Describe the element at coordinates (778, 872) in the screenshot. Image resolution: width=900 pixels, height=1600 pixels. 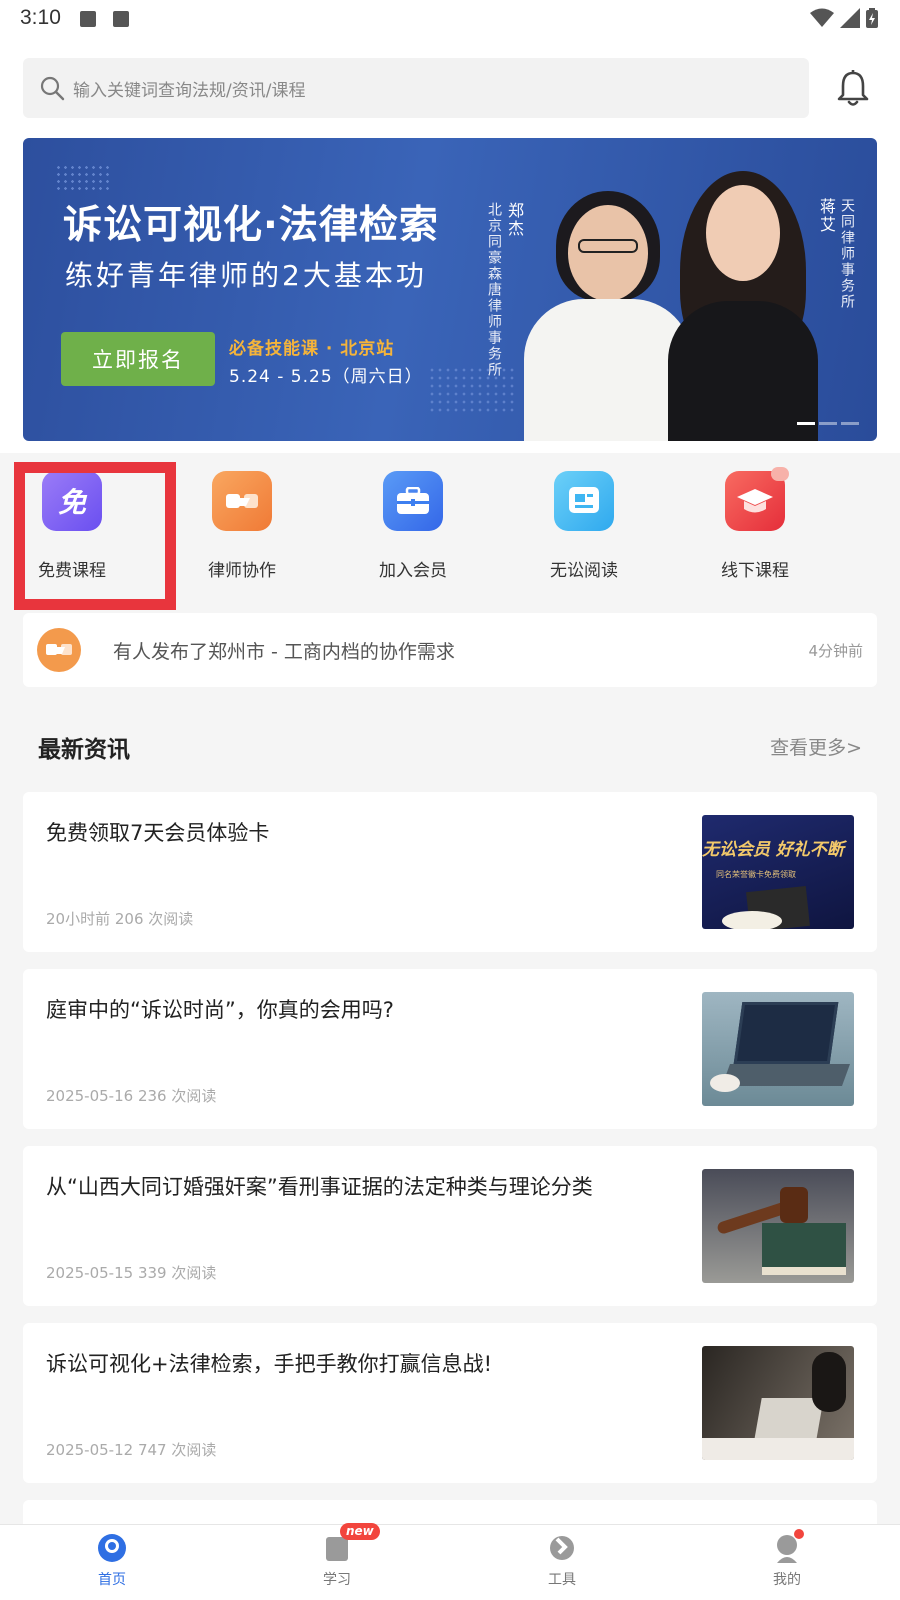
I see `news-thumbnail: 无讼会员 好礼不断 同名荣誉徽卡免费领取` at that location.